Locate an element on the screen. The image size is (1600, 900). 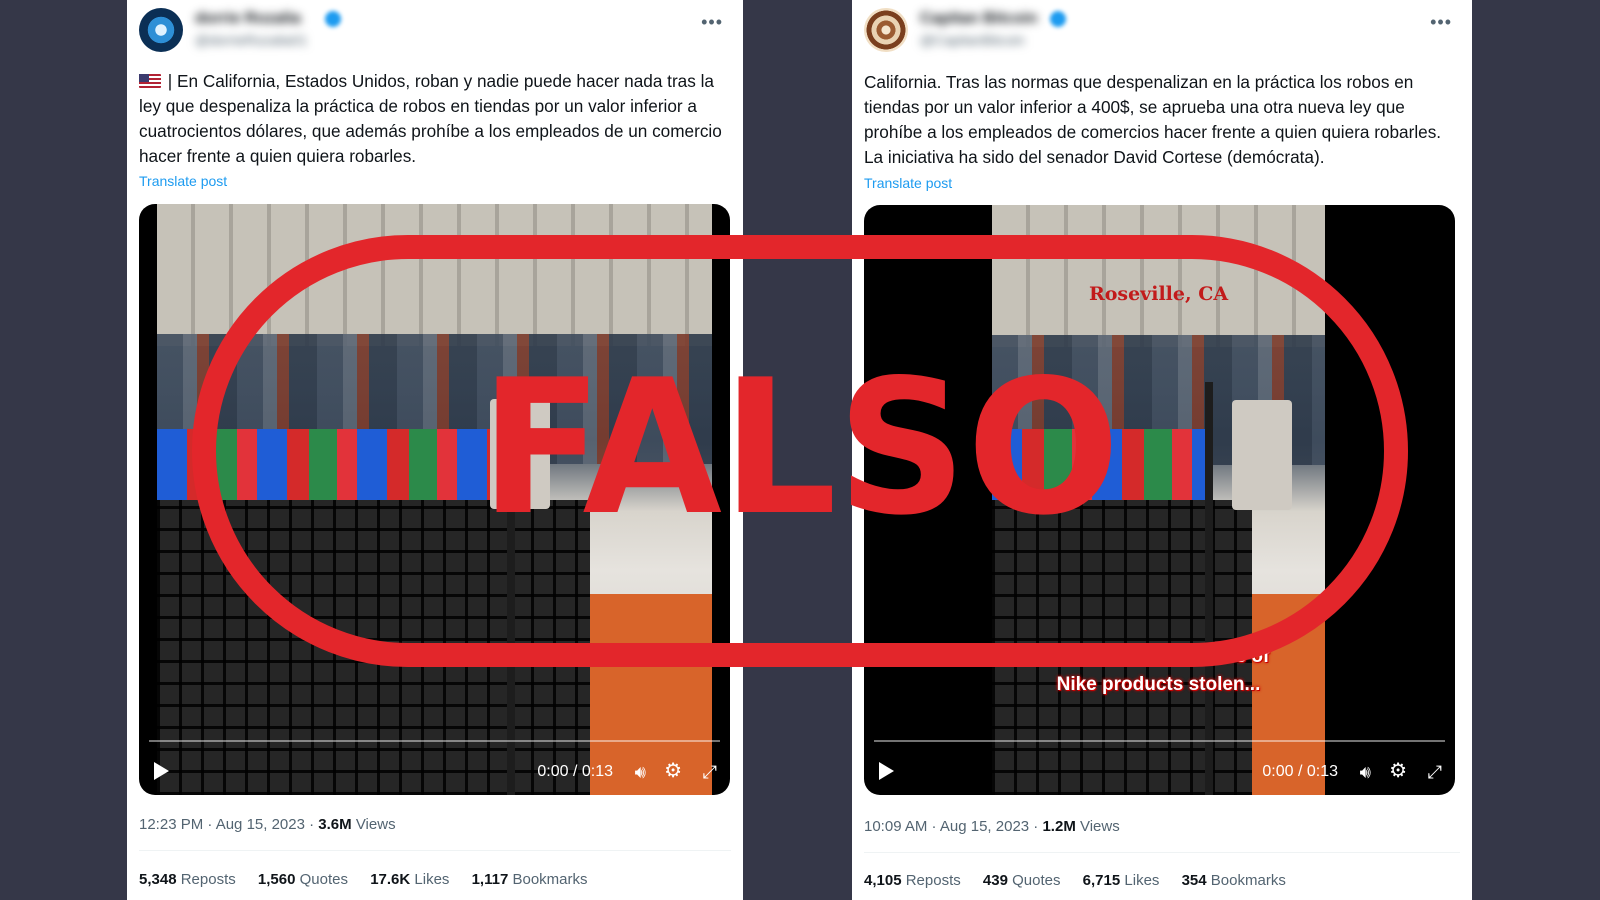
user-handle: @dorrieRozalia01 is located at coordinates (251, 40).